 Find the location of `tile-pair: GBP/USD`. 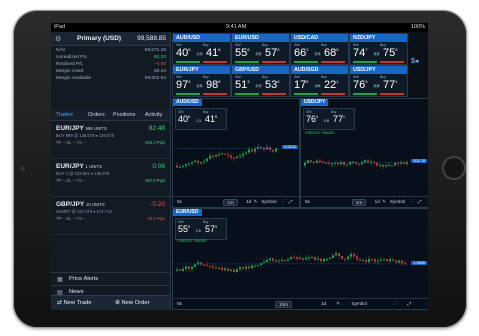

tile-pair: GBP/USD is located at coordinates (247, 70).